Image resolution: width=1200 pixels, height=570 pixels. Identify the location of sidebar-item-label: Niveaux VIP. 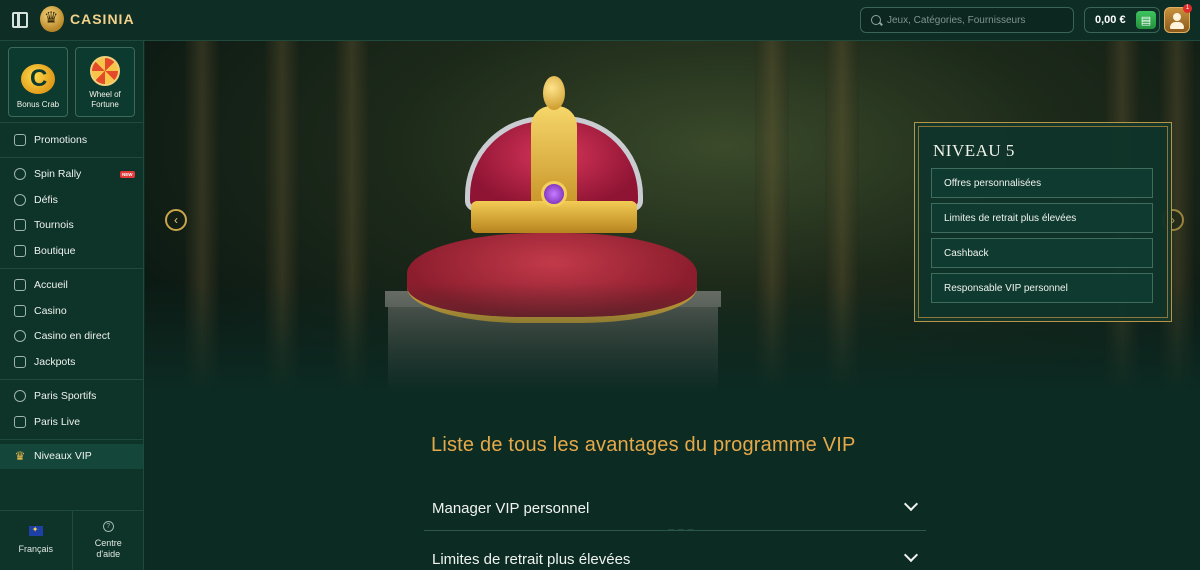
(63, 456).